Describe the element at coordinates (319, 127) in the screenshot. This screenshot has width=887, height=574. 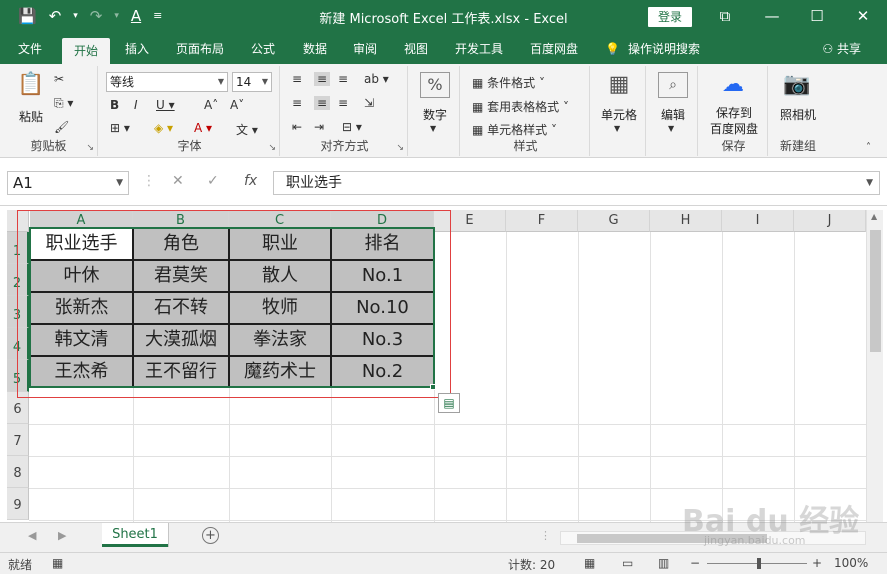
I see `increase-indent-icon: ⇥` at that location.